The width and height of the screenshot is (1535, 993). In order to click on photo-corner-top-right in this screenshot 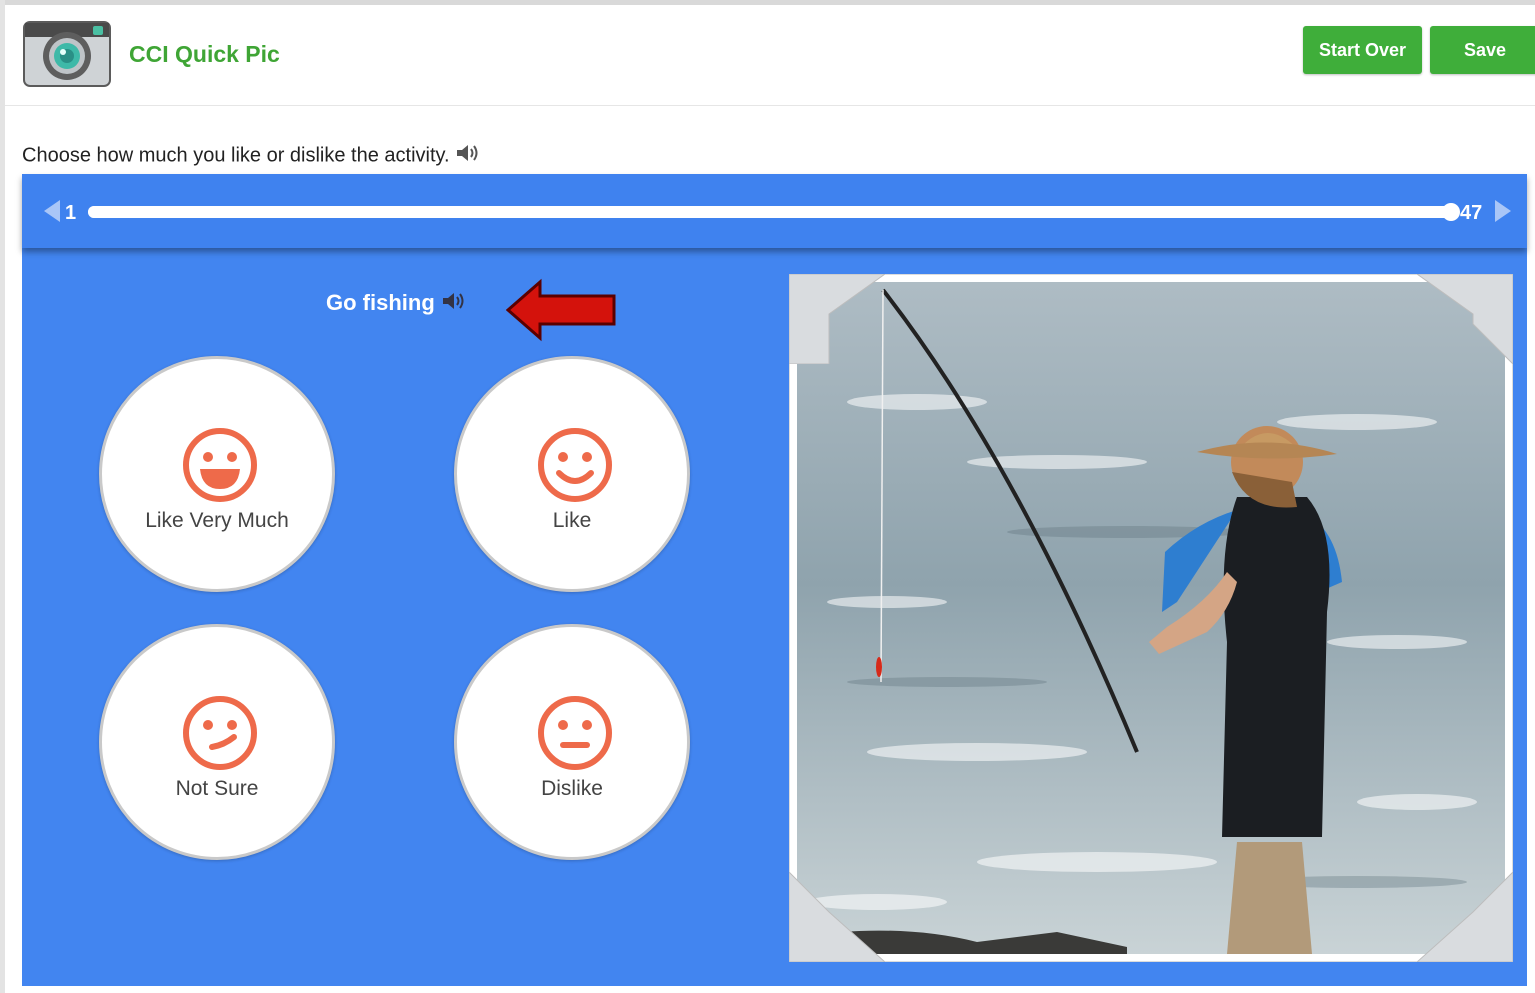, I will do `click(1465, 319)`.